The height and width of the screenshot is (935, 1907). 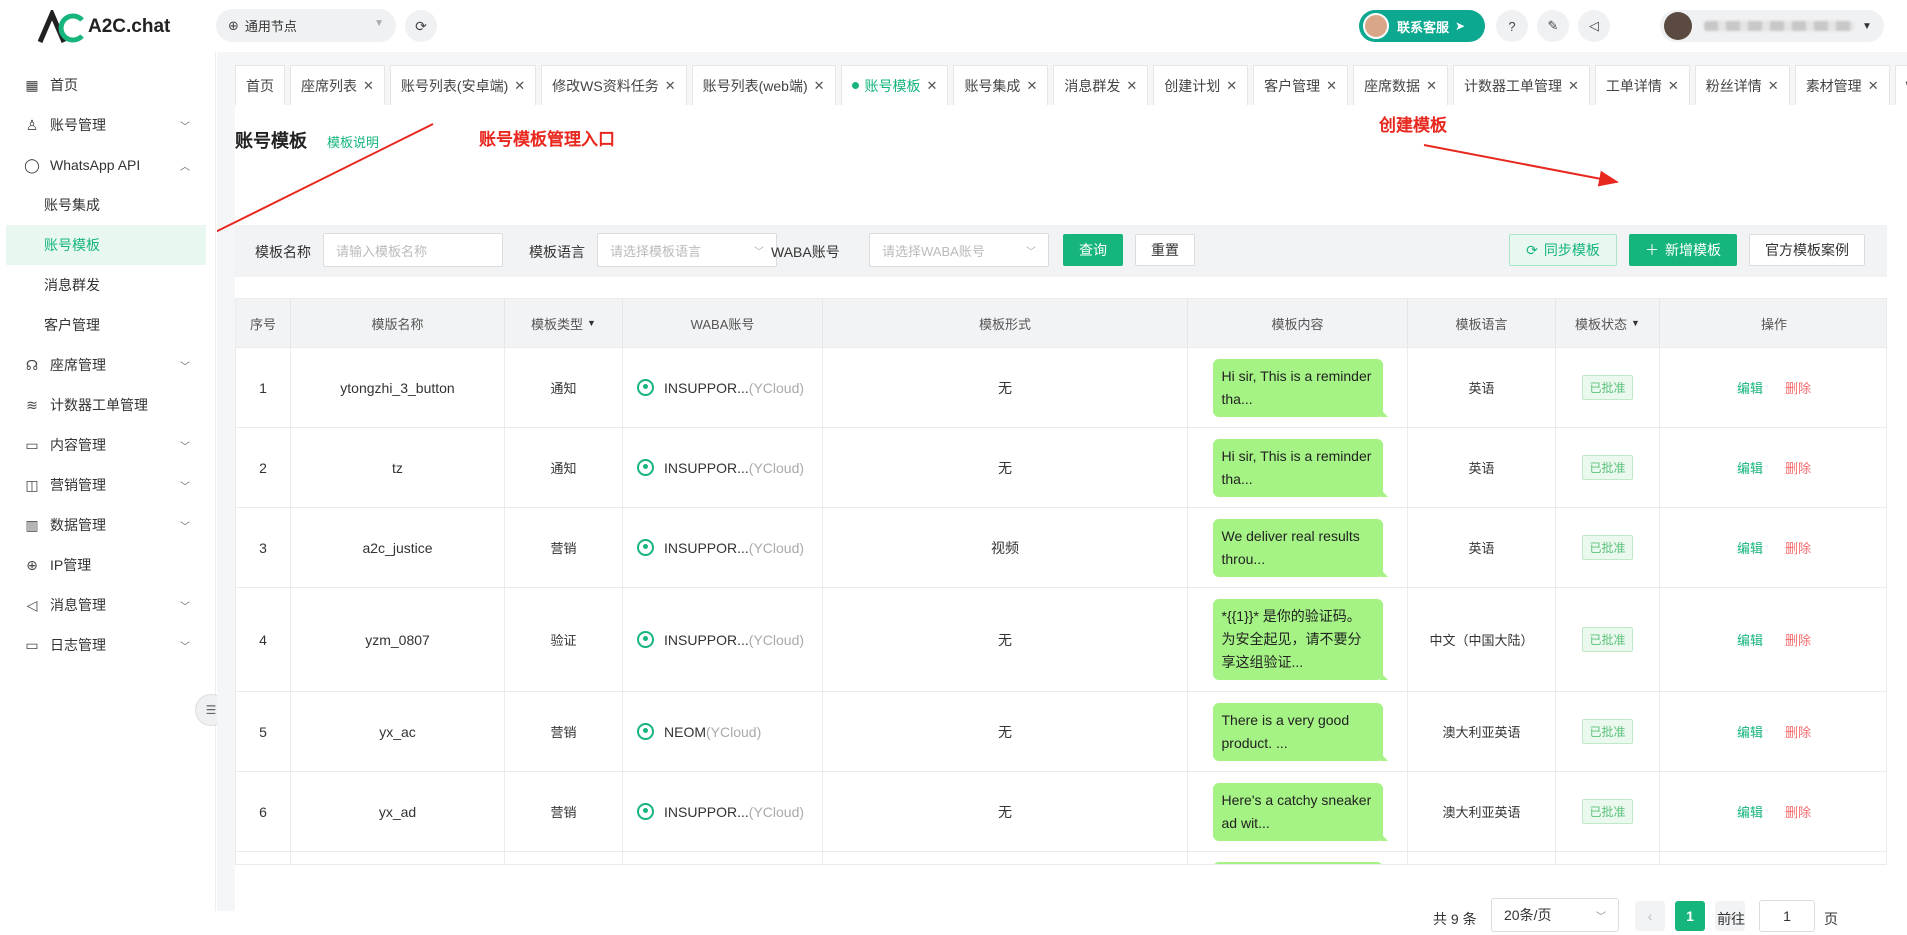 I want to click on sync-icon: ⟳, so click(x=1532, y=249).